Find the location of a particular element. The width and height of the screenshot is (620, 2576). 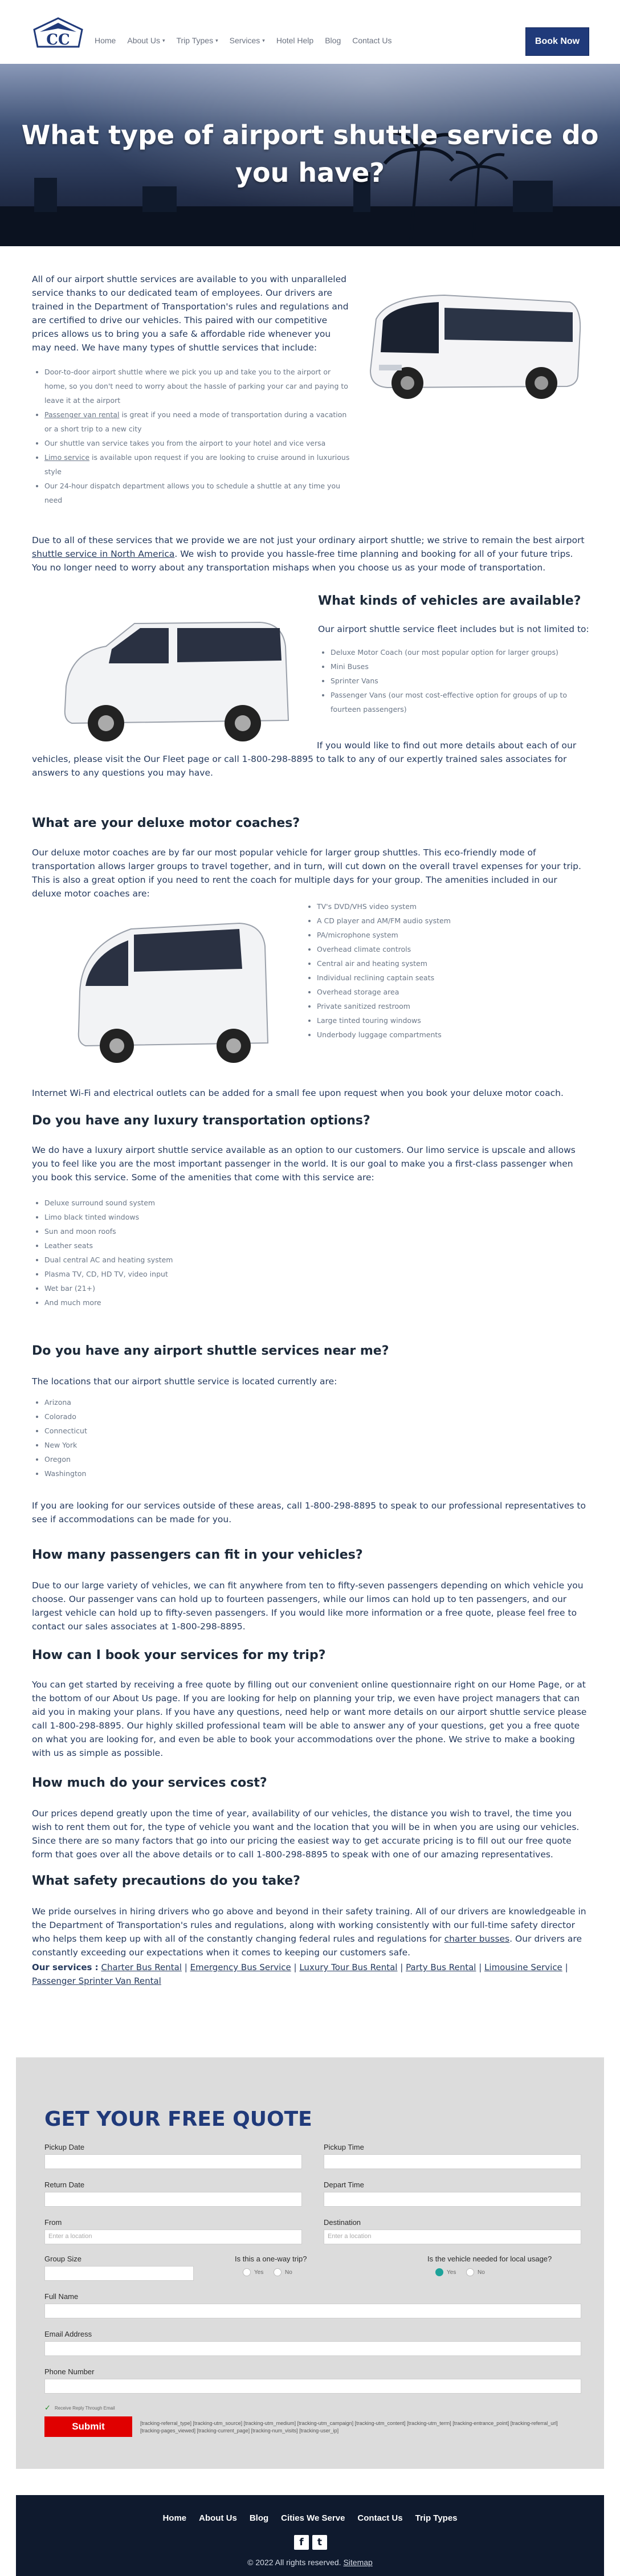

company-logo: CC is located at coordinates (58, 34).